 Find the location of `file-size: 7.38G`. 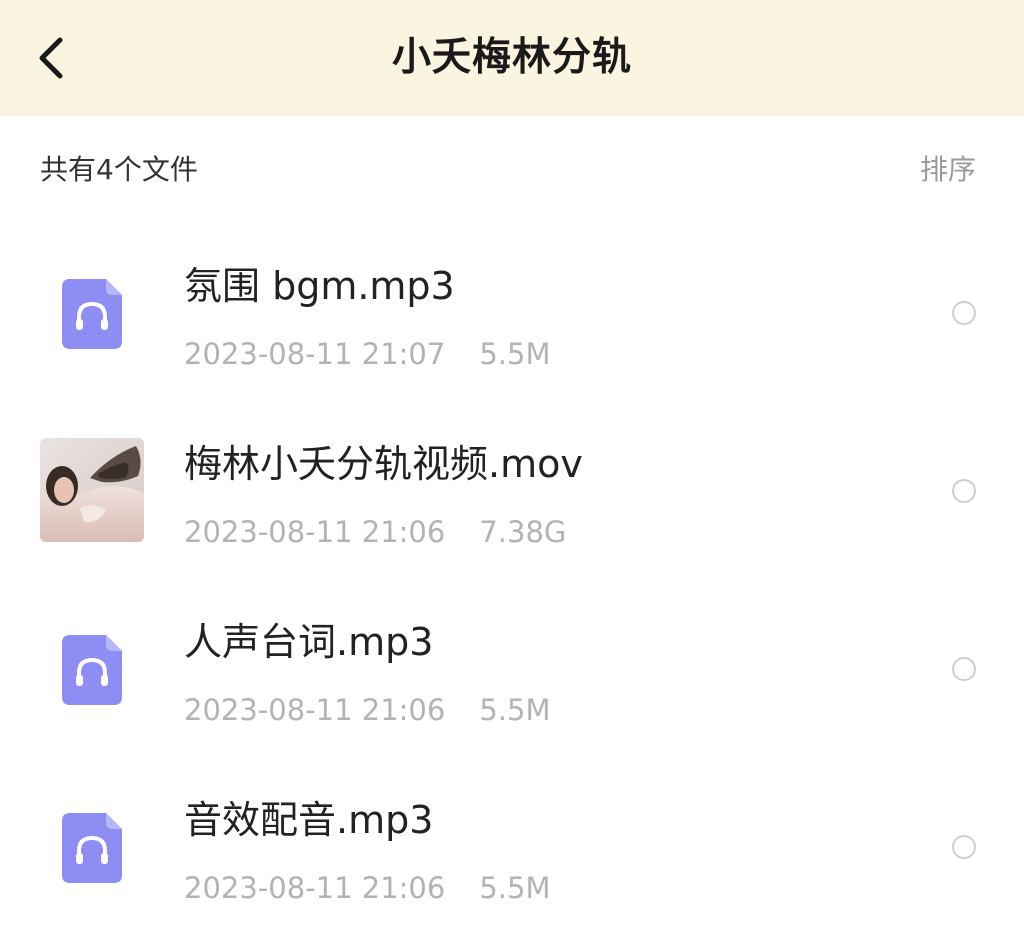

file-size: 7.38G is located at coordinates (523, 532).